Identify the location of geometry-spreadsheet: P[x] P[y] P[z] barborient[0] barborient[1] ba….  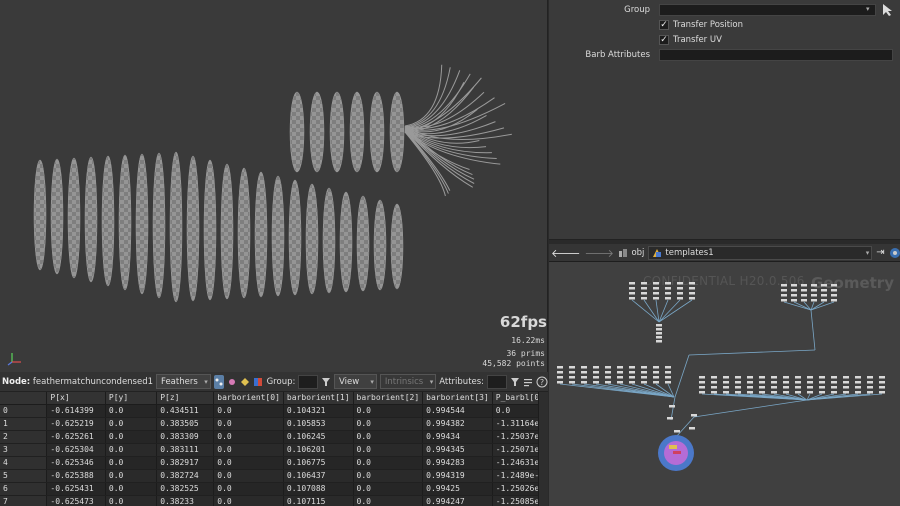
(274, 449).